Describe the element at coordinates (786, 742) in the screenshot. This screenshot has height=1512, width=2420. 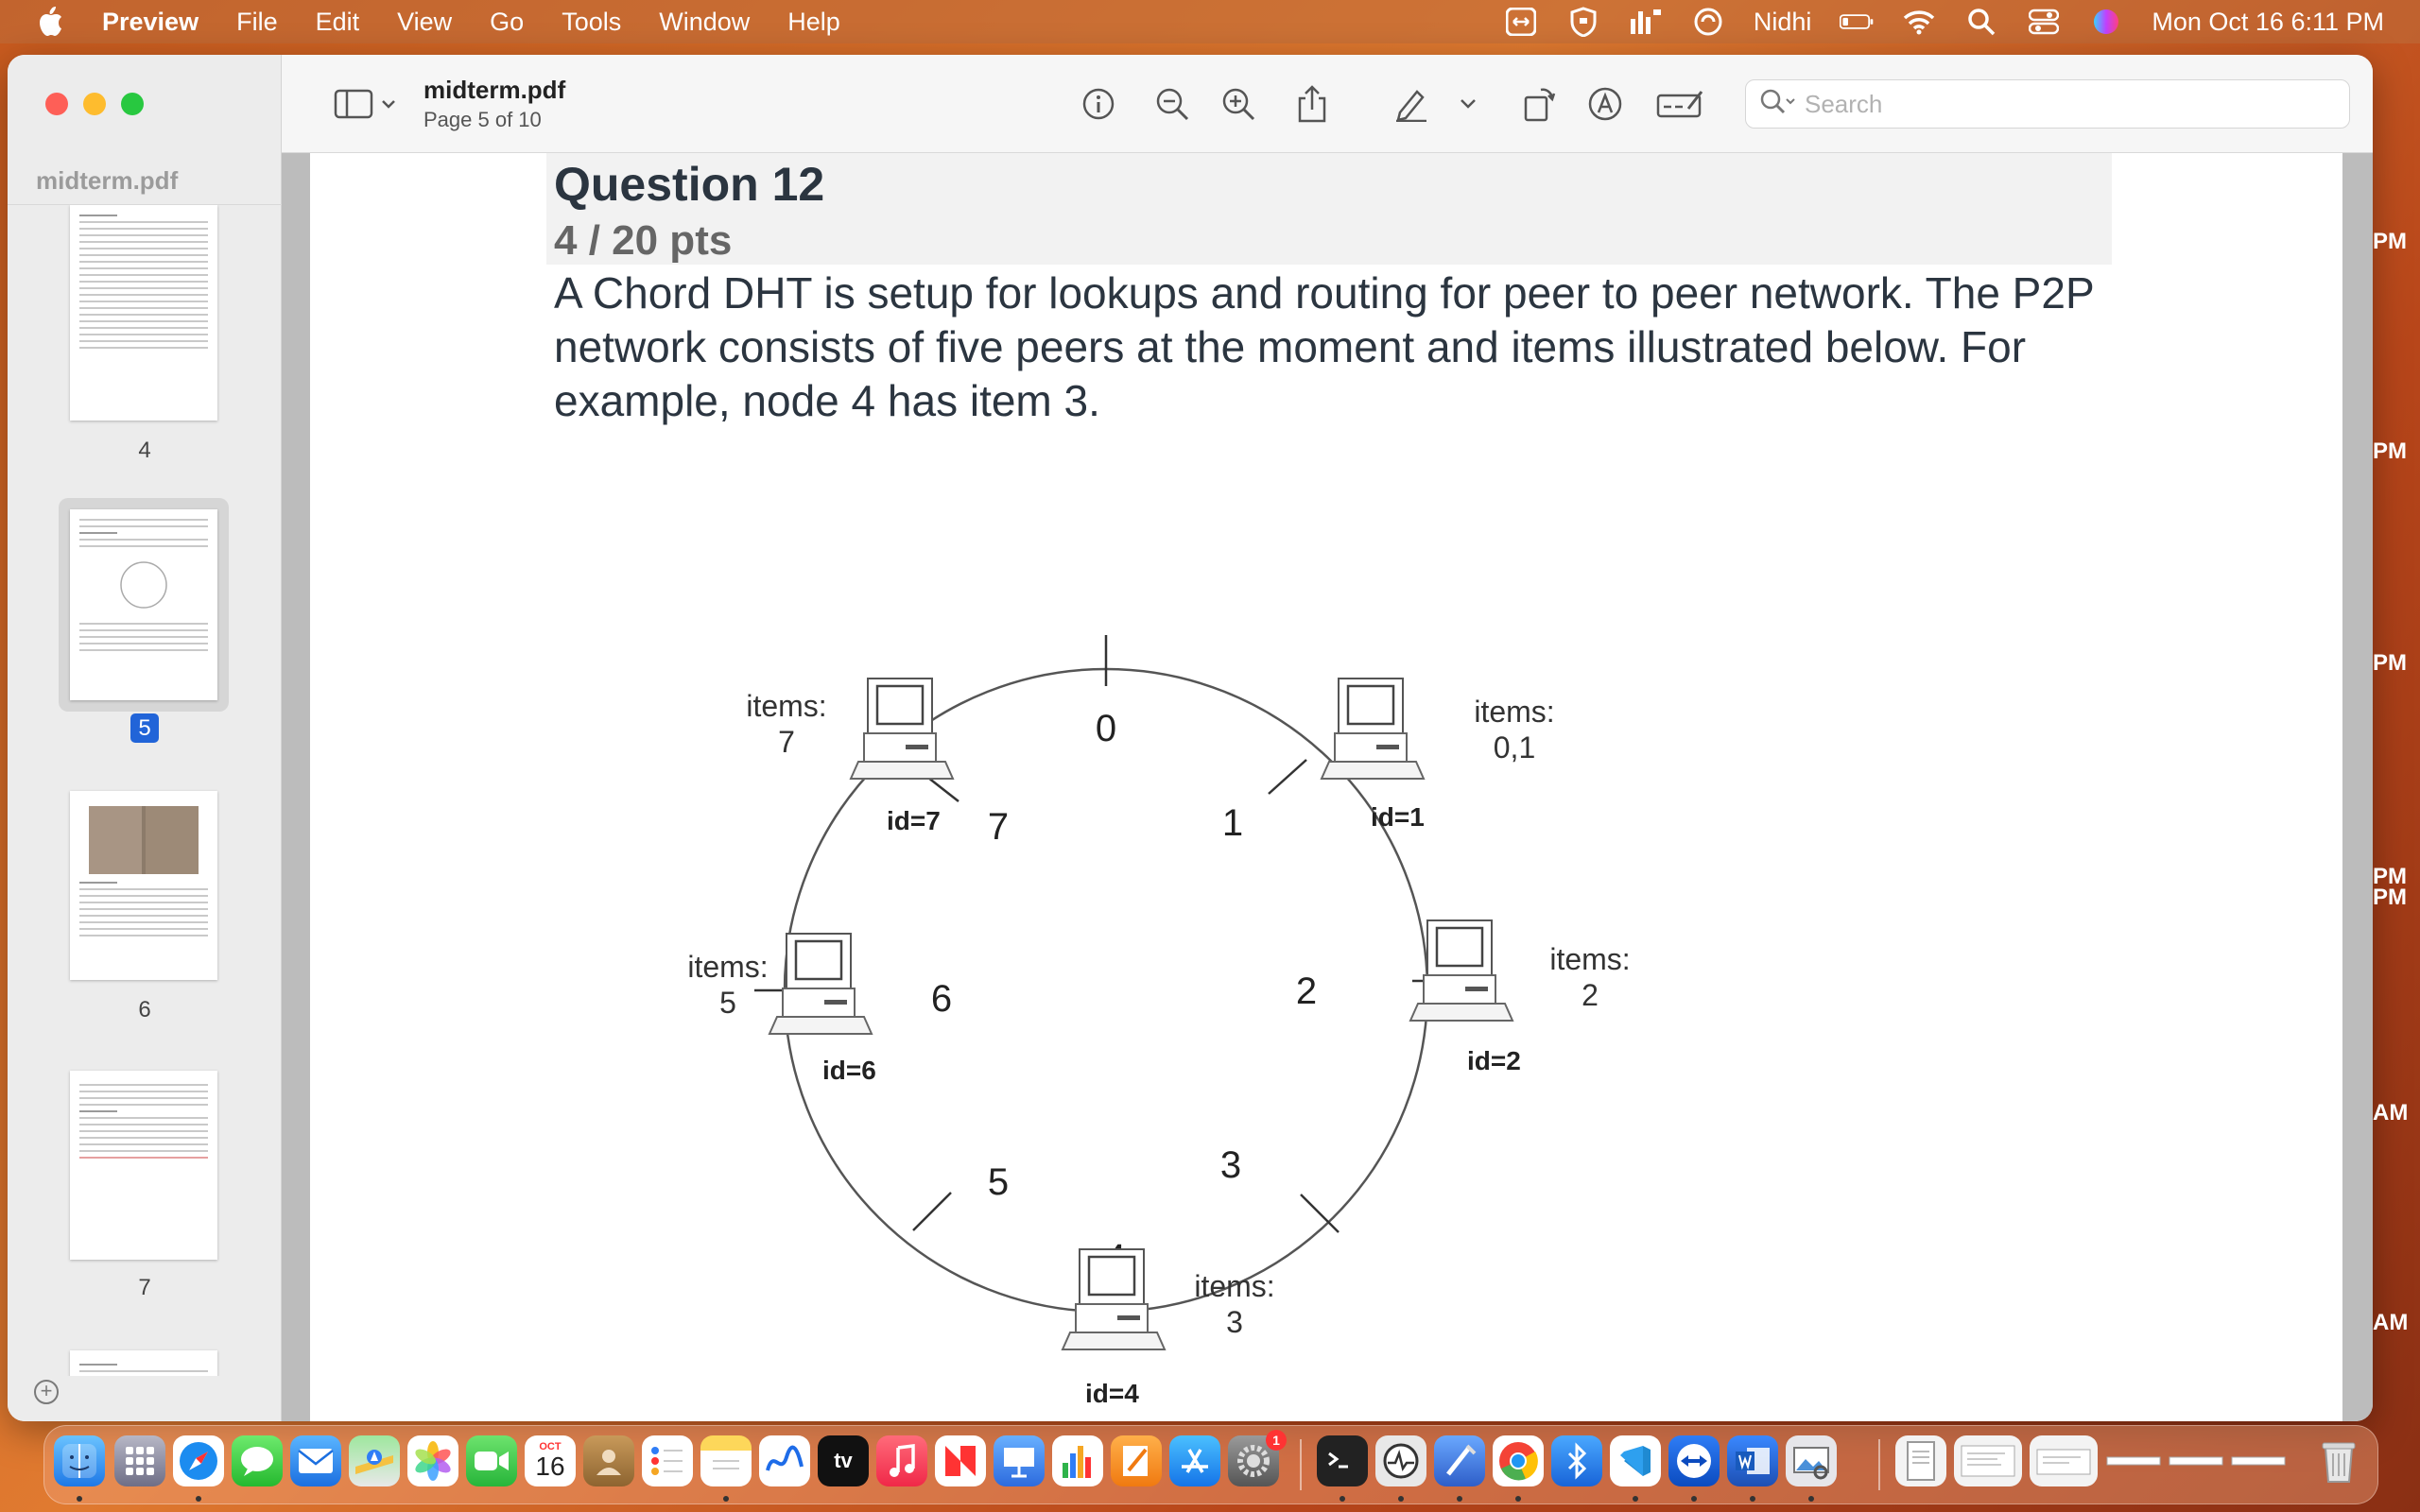
I see `node-items-value: 7` at that location.